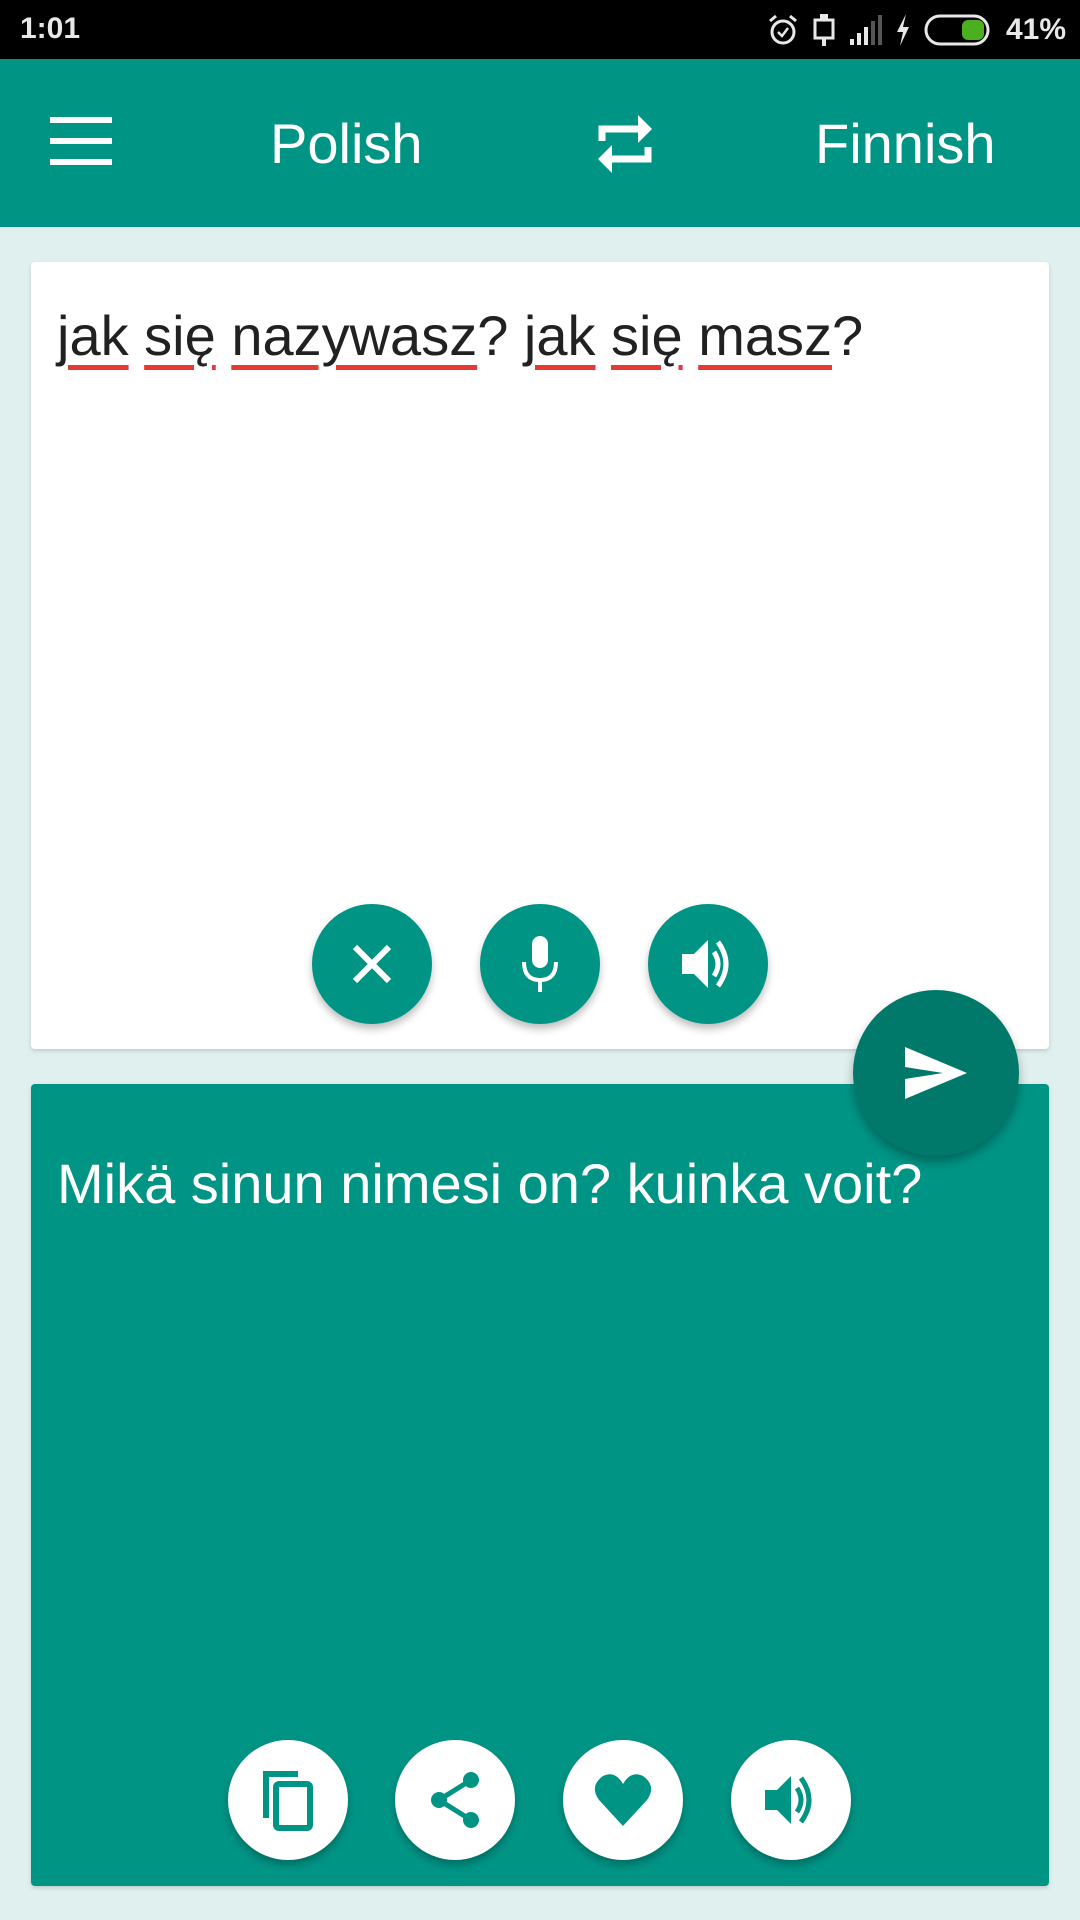 This screenshot has width=1080, height=1920. What do you see at coordinates (765, 335) in the screenshot?
I see `misspelled-word: masz` at bounding box center [765, 335].